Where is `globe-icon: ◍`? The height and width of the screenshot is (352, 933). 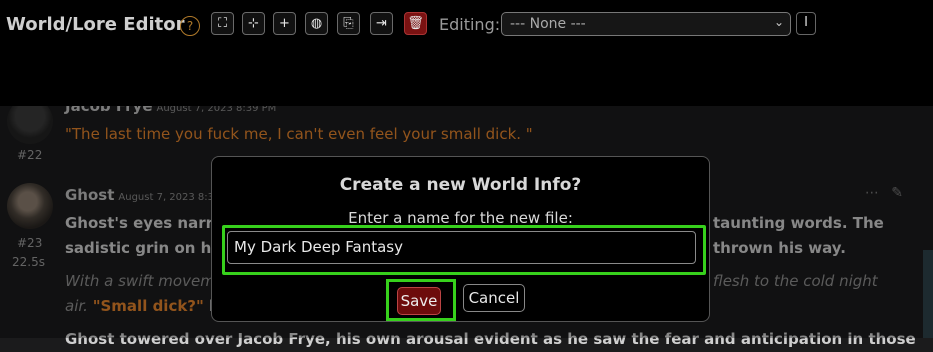 globe-icon: ◍ is located at coordinates (316, 23).